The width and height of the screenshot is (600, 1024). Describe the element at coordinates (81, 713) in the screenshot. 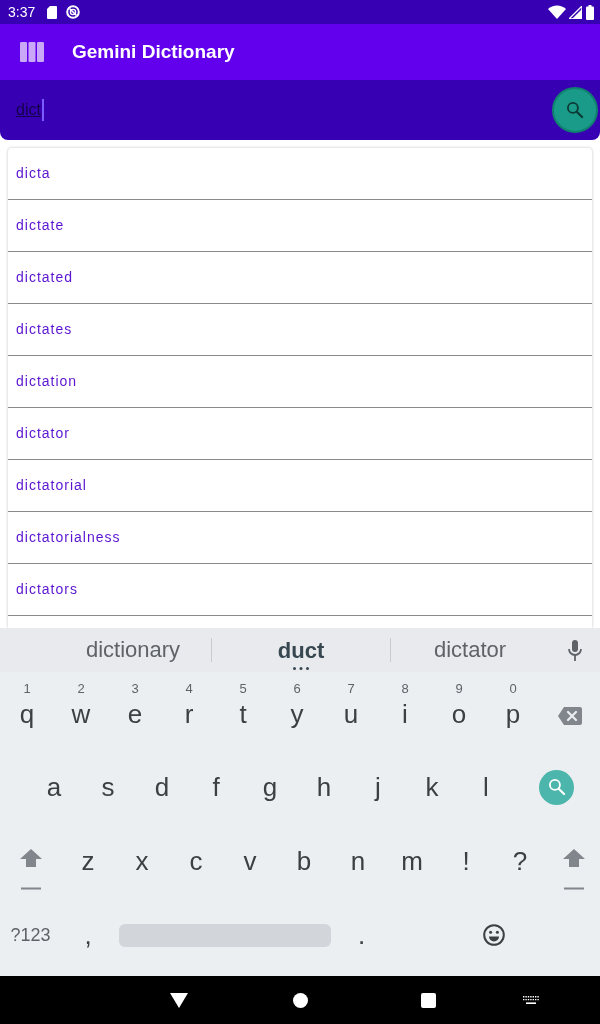

I see `keyboard-key: 2 w` at that location.